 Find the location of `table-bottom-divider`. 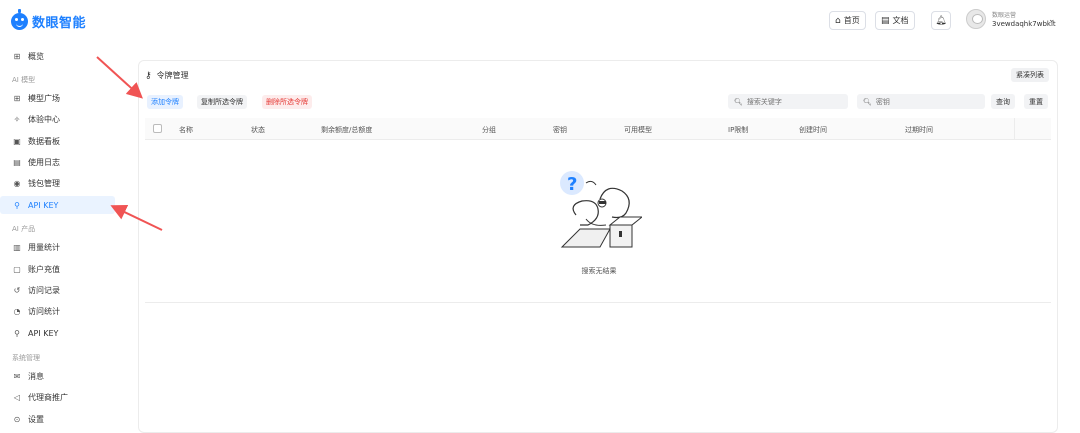

table-bottom-divider is located at coordinates (598, 302).